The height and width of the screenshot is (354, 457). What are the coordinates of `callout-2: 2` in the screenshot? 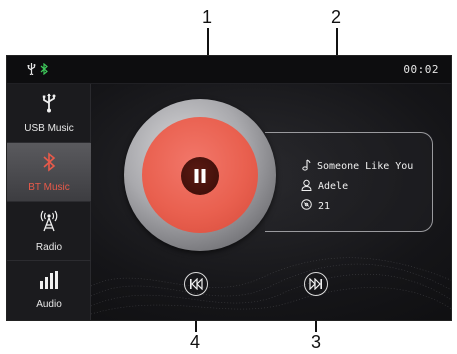 It's located at (336, 17).